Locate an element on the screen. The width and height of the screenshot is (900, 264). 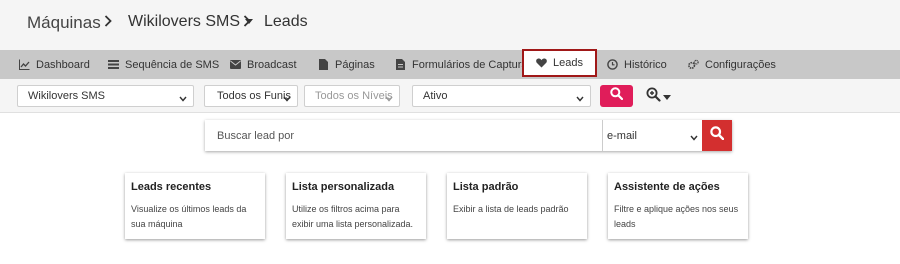
tab-sms-sequence: Sequência de SMS is located at coordinates (163, 64).